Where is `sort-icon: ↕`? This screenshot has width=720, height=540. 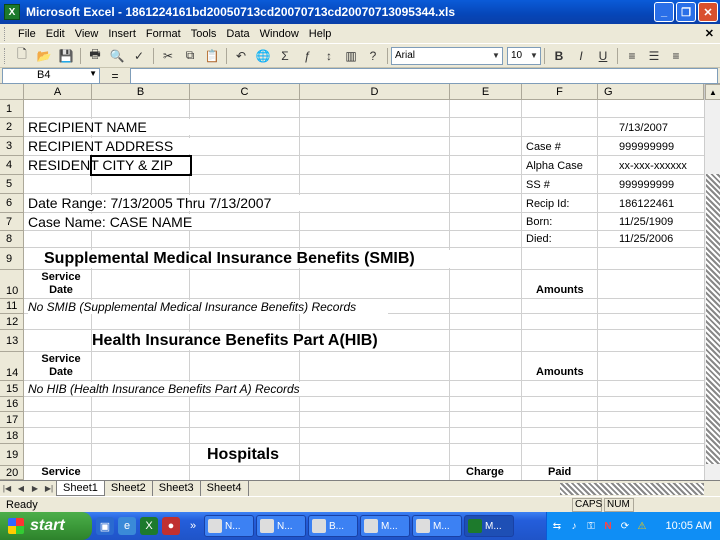
sort-icon: ↕ is located at coordinates (329, 56).